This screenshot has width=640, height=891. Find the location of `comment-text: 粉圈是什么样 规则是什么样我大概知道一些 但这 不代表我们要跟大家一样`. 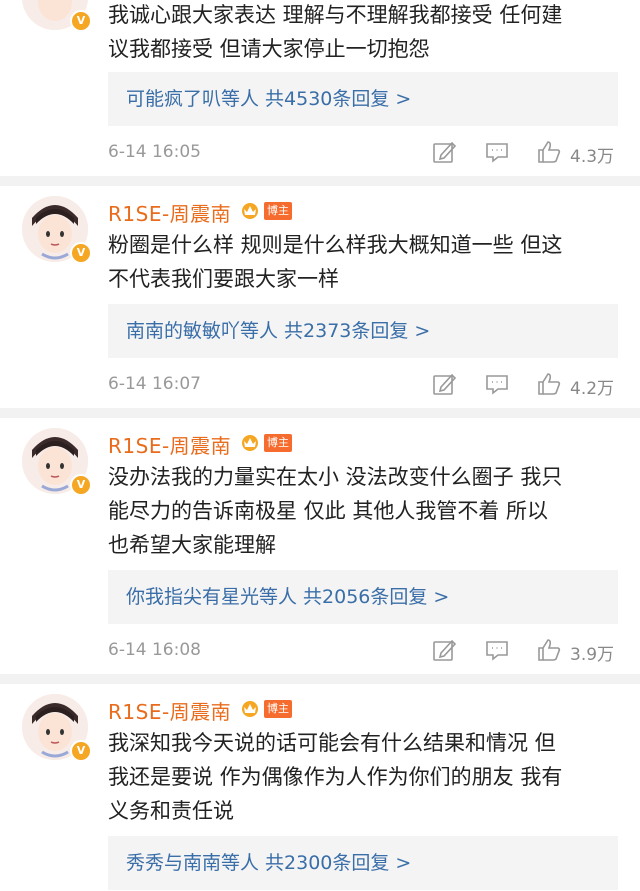

comment-text: 粉圈是什么样 规则是什么样我大概知道一些 但这 不代表我们要跟大家一样 is located at coordinates (335, 262).